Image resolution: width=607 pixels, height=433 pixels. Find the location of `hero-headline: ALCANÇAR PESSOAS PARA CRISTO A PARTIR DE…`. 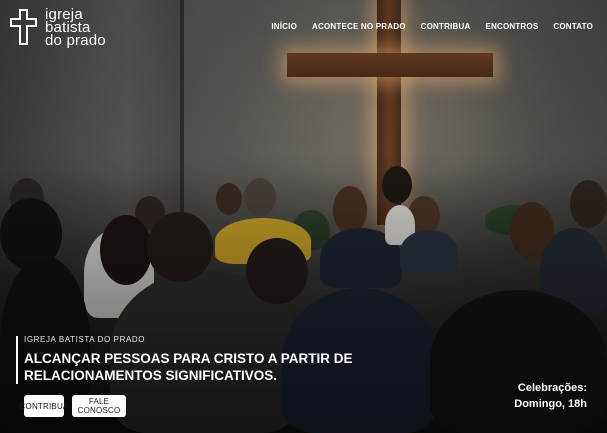

hero-headline: ALCANÇAR PESSOAS PARA CRISTO A PARTIR DE… is located at coordinates (194, 367).